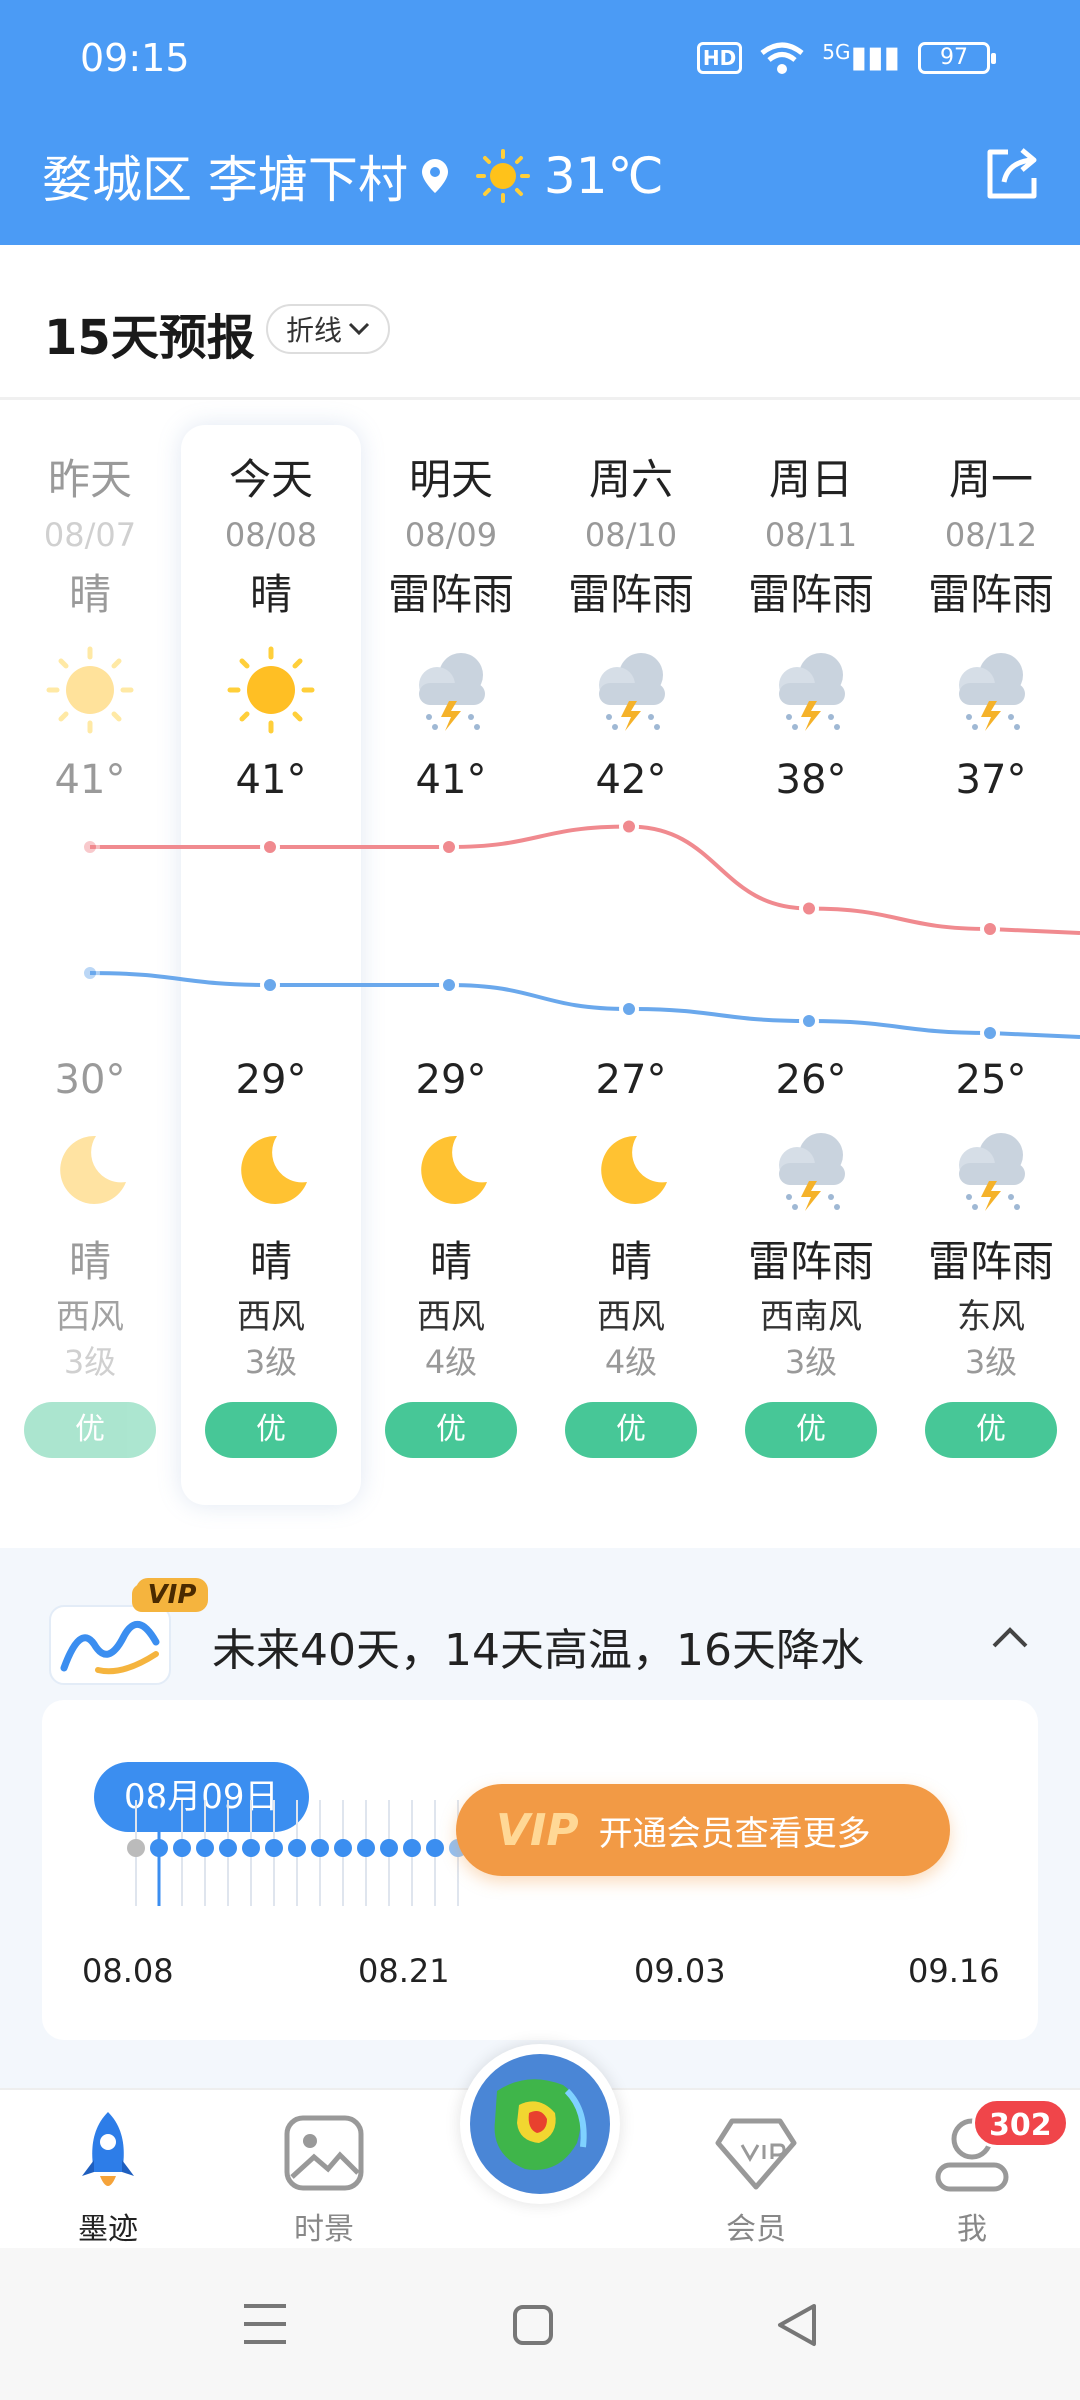  Describe the element at coordinates (756, 2229) in the screenshot. I see `nav-label: 会员` at that location.